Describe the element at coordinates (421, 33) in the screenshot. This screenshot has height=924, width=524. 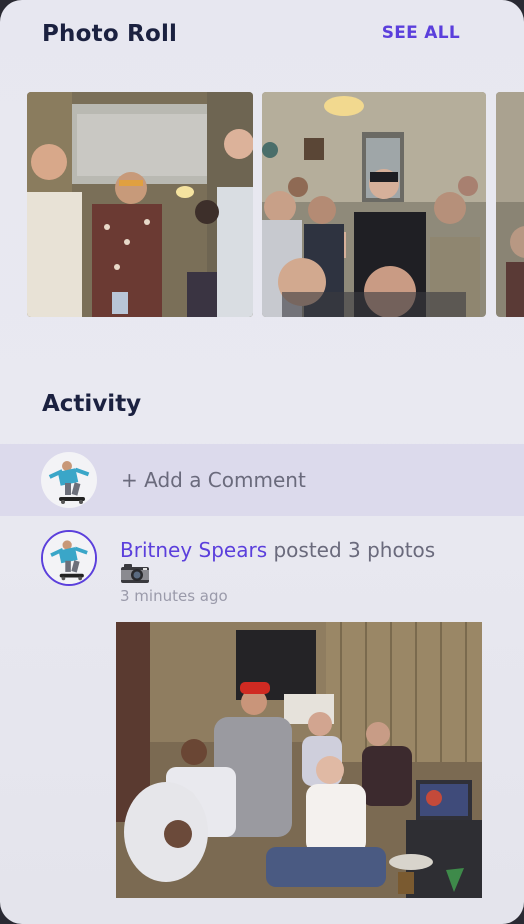
I see `see-all-link: SEE ALL` at that location.